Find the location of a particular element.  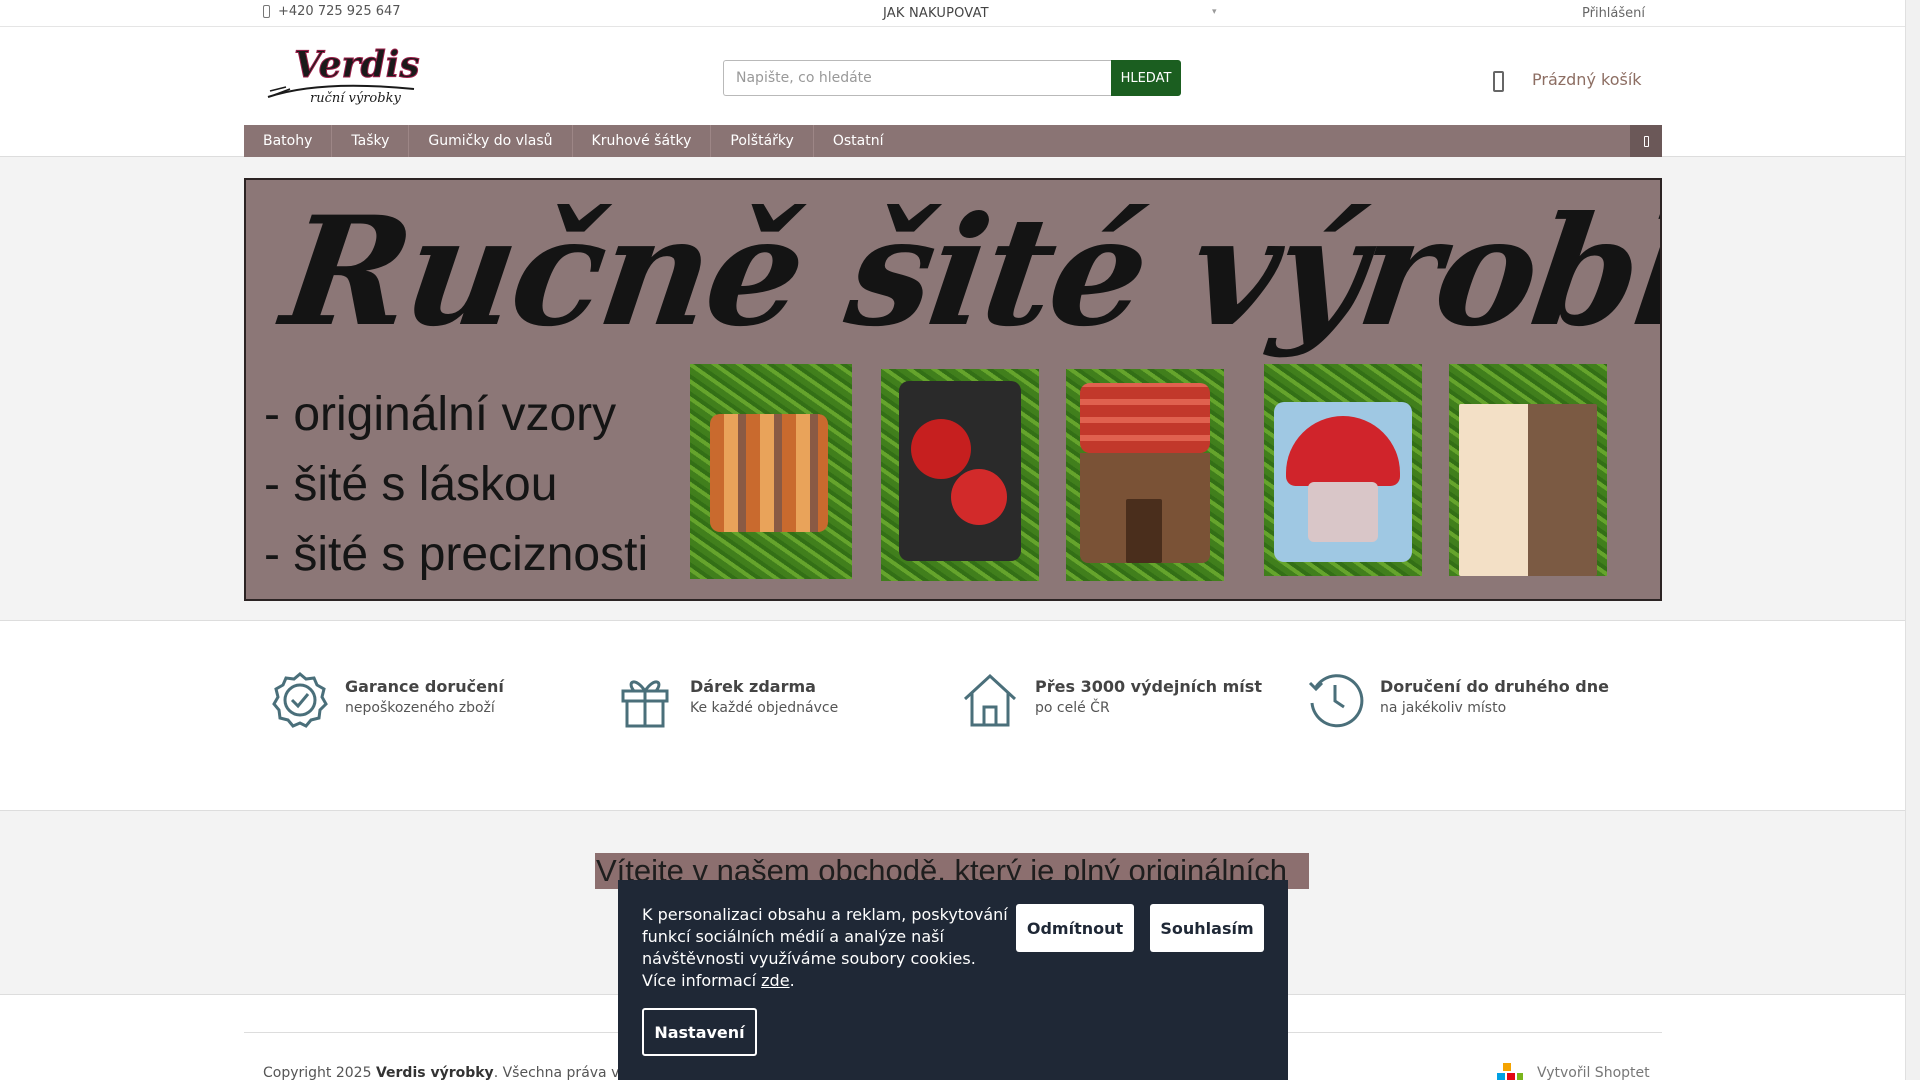

search-input is located at coordinates (917, 78).